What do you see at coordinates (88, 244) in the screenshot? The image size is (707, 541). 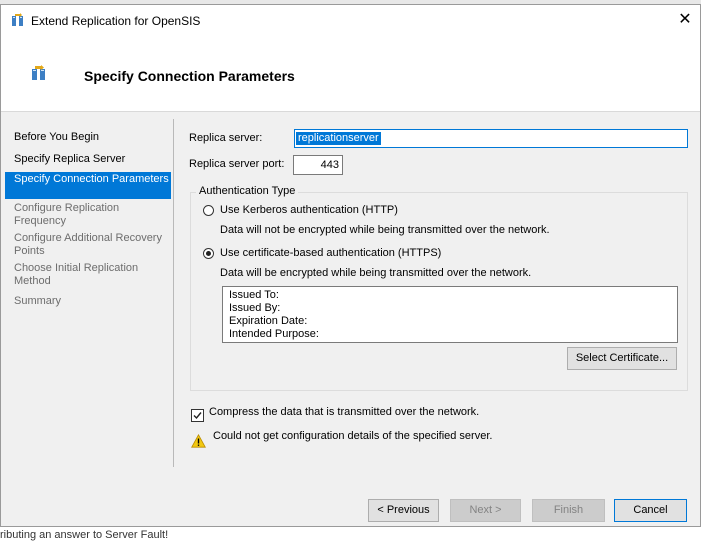 I see `nav-step-configure-additional-recovery-points: Configure Additional Recovery Points` at bounding box center [88, 244].